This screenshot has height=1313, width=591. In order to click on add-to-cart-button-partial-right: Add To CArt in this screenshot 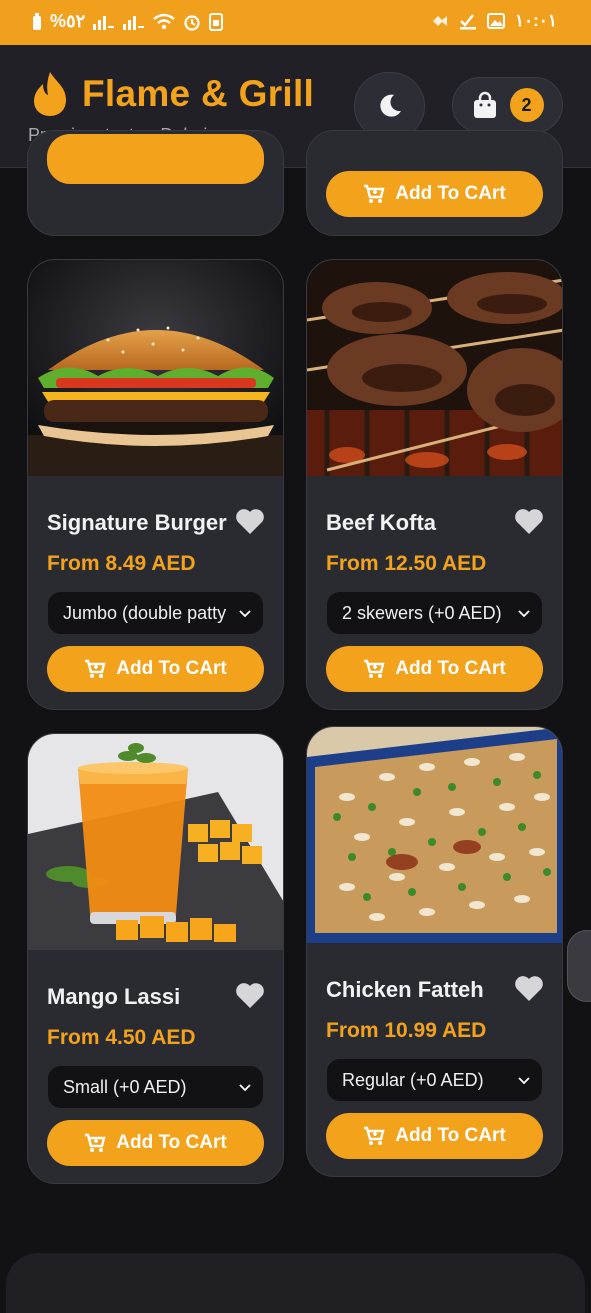, I will do `click(434, 194)`.